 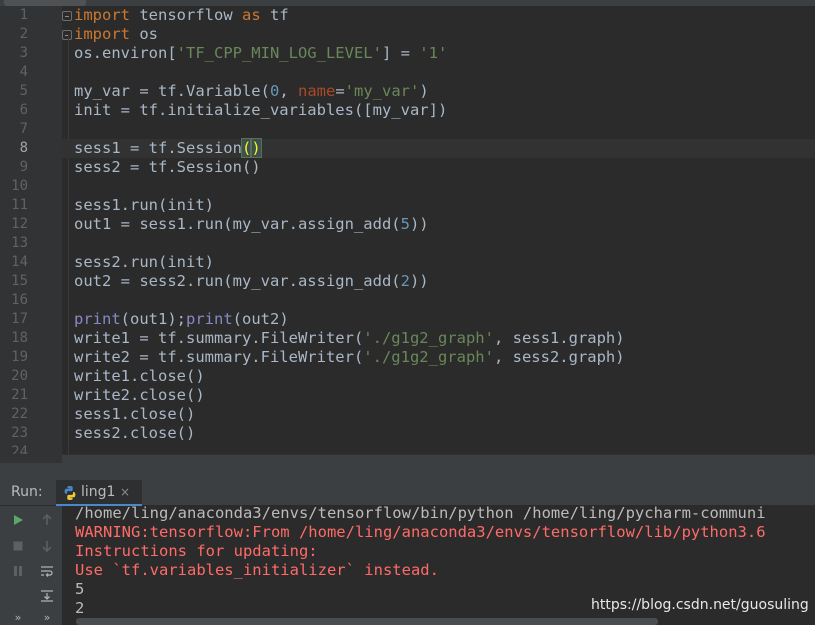 I want to click on code-token: os, so click(x=144, y=34).